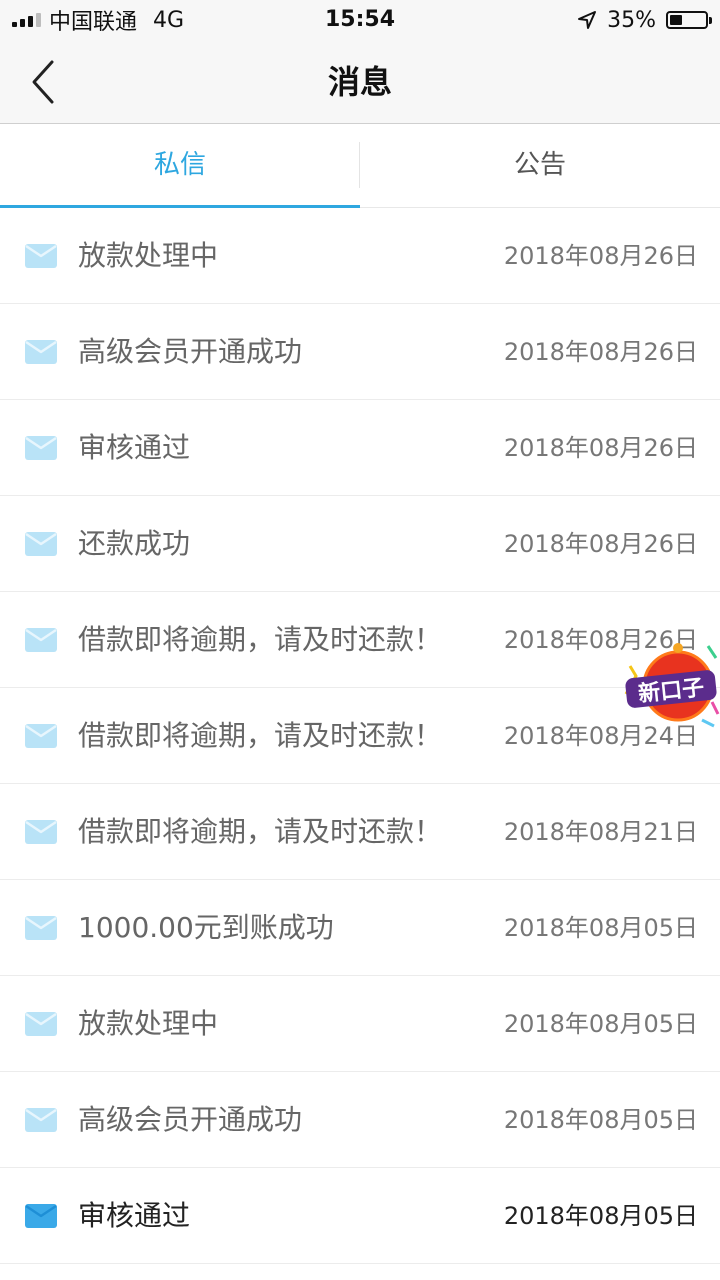 This screenshot has height=1280, width=720. What do you see at coordinates (540, 165) in the screenshot?
I see `tab-announcements: 公告` at bounding box center [540, 165].